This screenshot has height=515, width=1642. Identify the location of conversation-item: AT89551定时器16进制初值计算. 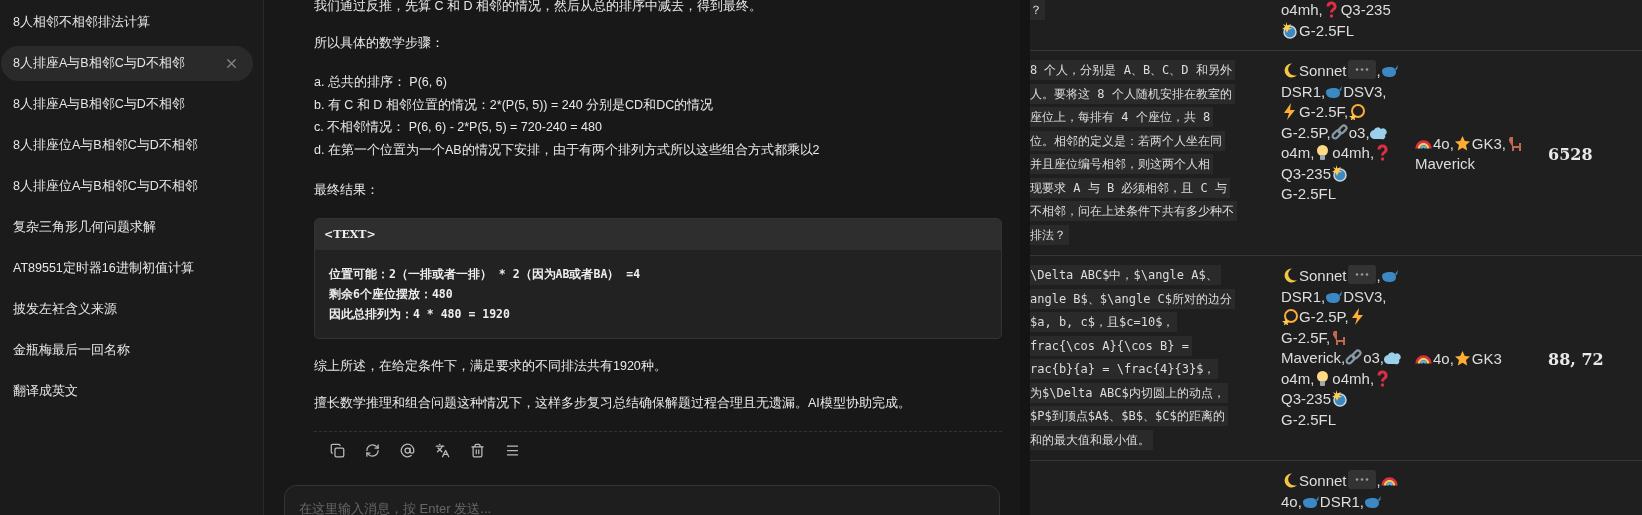
(127, 268).